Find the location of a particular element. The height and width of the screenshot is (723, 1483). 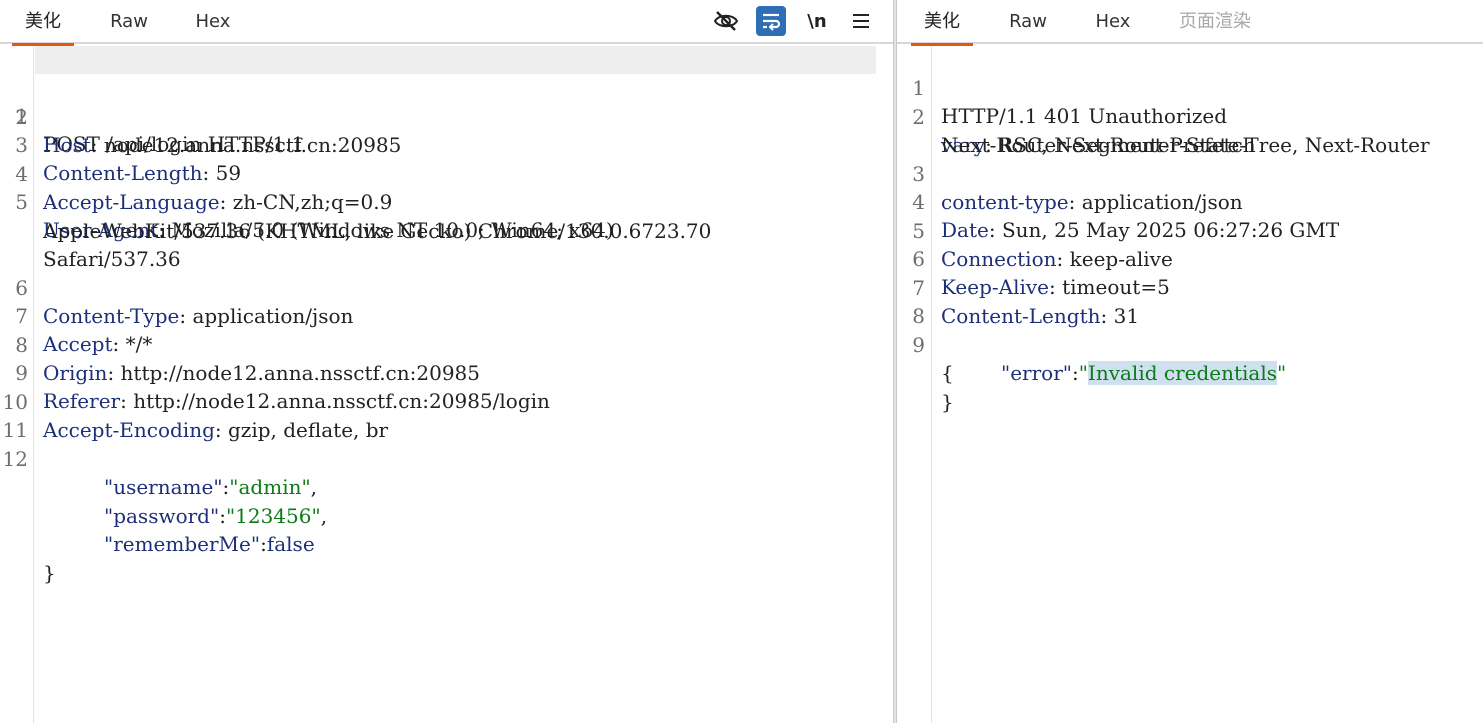

code-line: 3 Content-Length: 59 is located at coordinates (446, 144).